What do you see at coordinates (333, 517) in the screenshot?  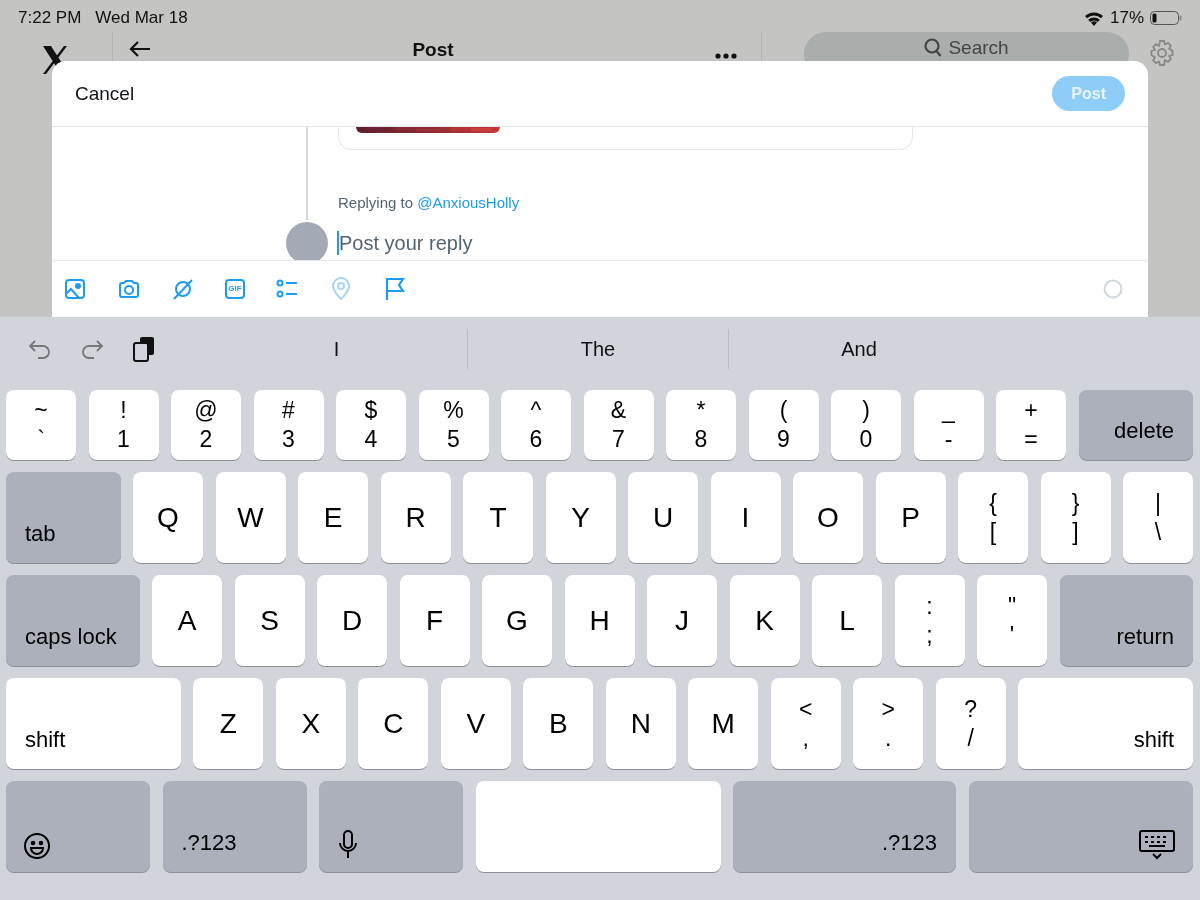 I see `key: E` at bounding box center [333, 517].